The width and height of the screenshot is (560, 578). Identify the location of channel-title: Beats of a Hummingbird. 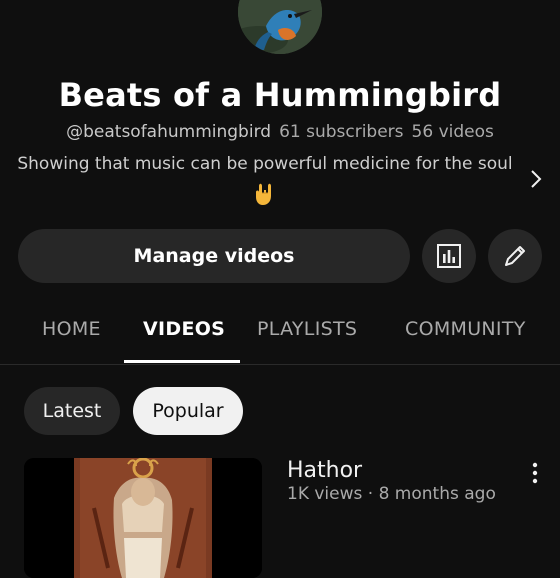
(280, 95).